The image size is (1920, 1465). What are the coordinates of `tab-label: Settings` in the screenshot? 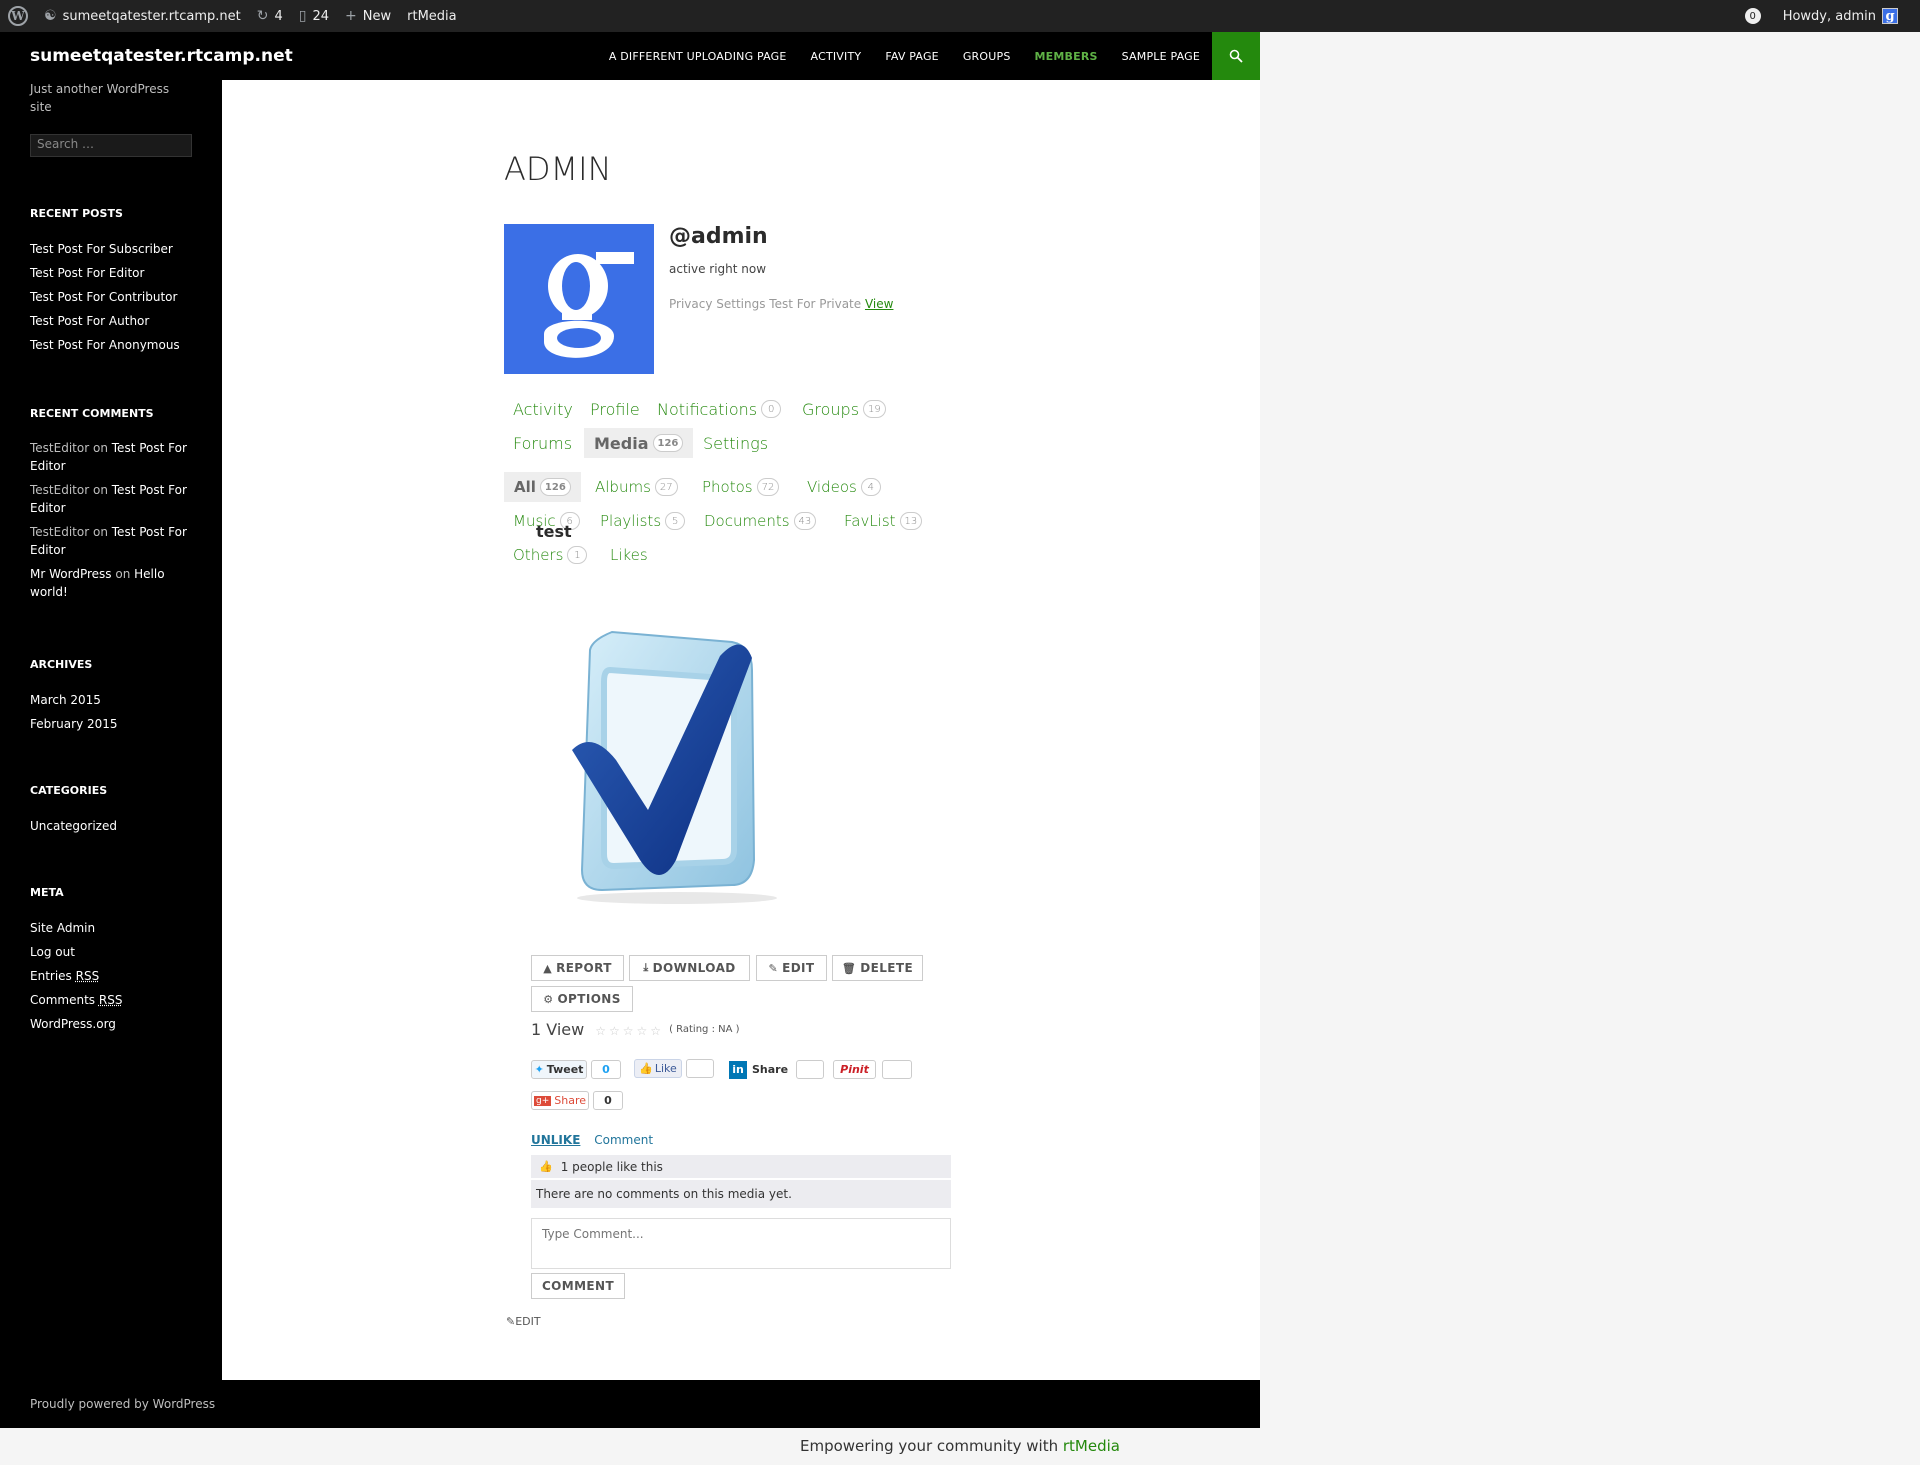 It's located at (736, 443).